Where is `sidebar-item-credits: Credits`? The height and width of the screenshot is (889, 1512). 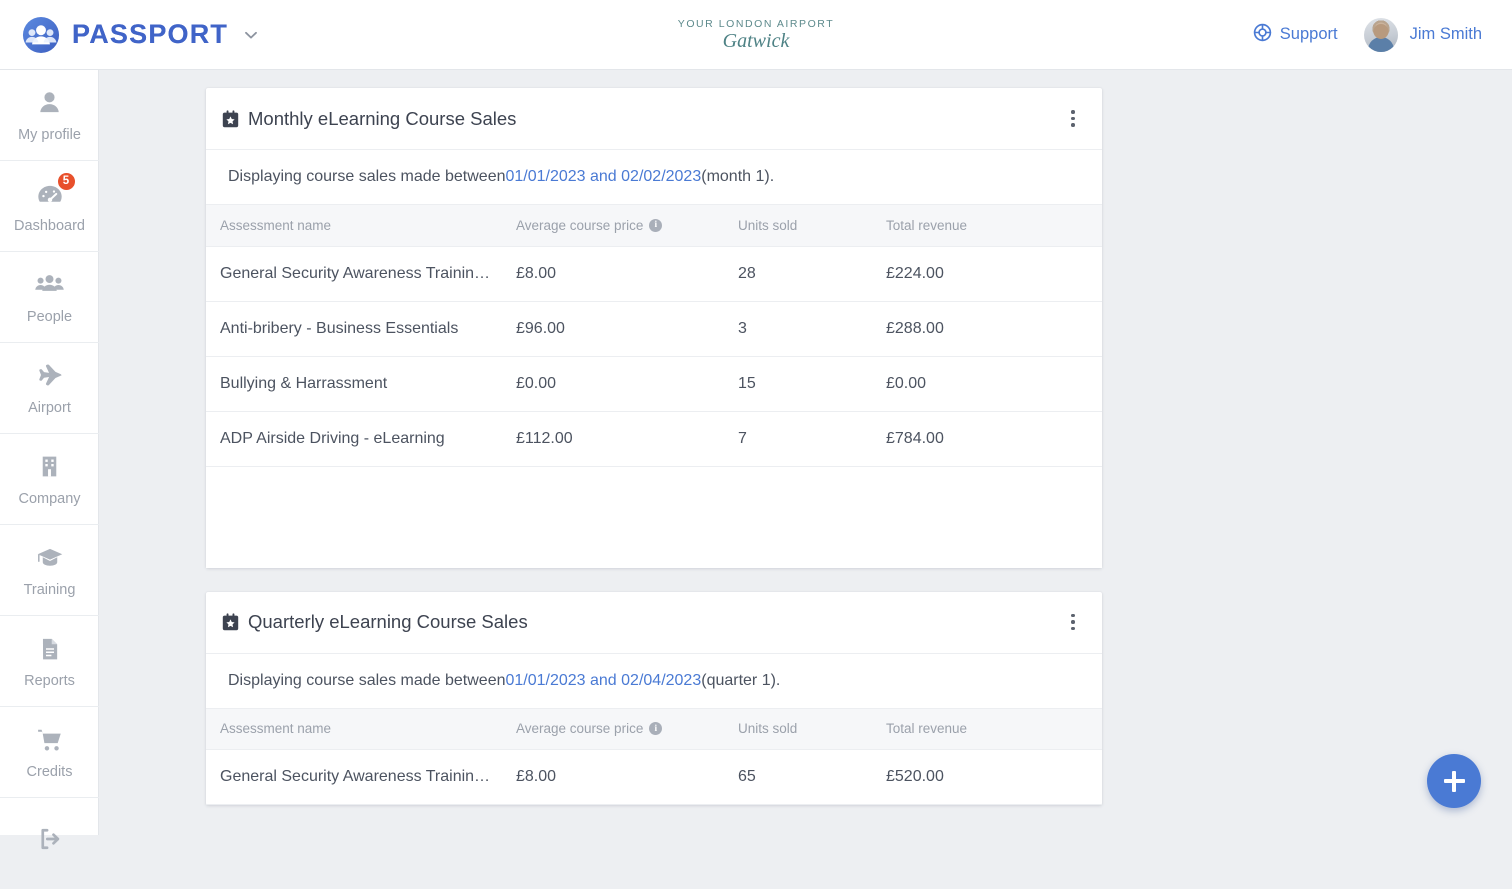 sidebar-item-credits: Credits is located at coordinates (49, 752).